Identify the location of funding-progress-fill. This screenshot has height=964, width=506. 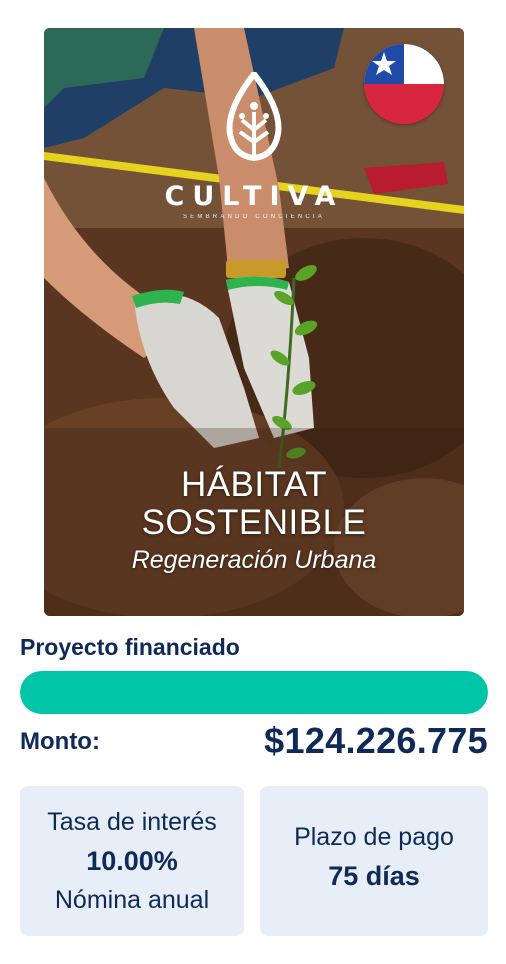
(254, 692).